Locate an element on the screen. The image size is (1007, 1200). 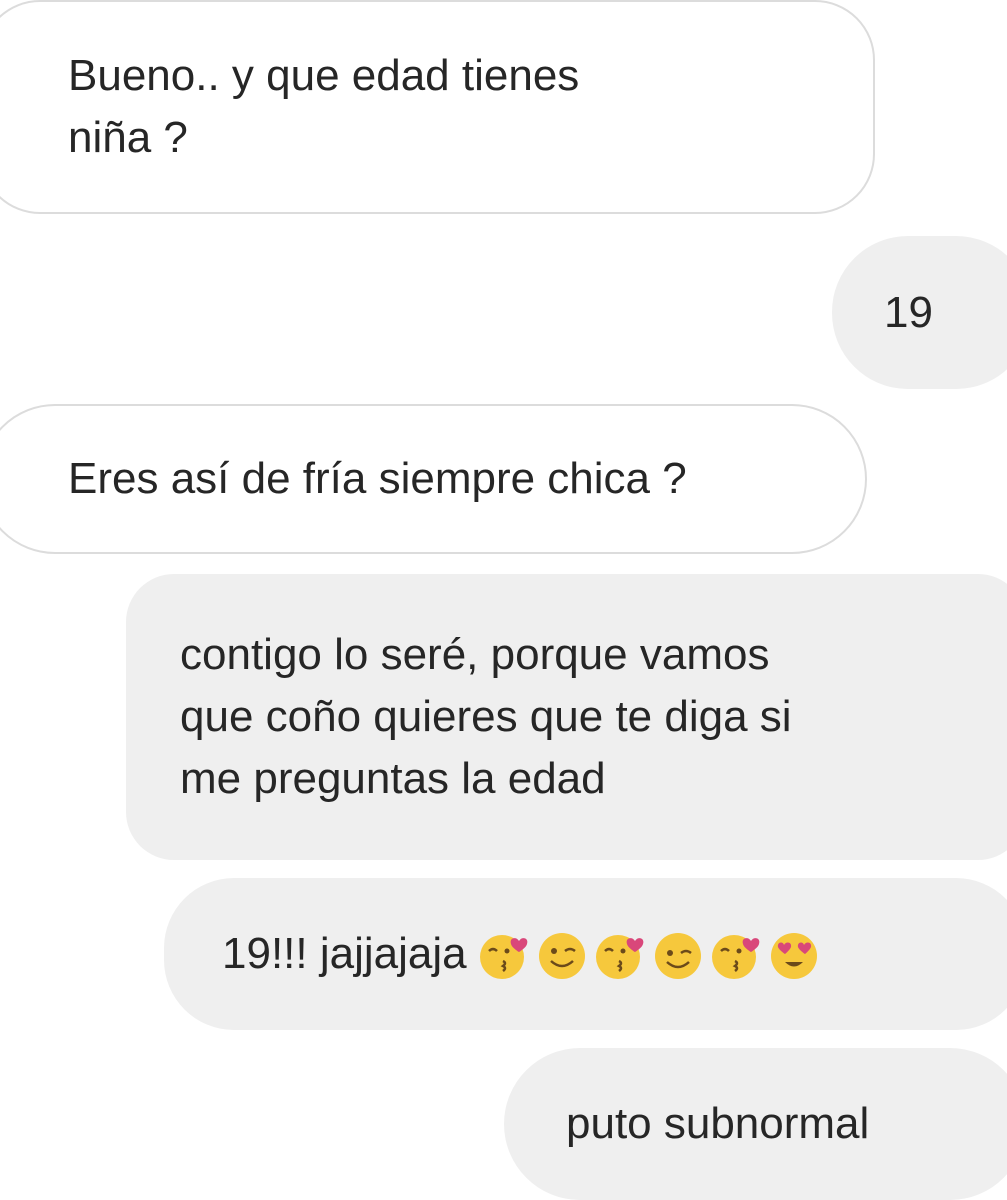
message-bubble-sent: 19 is located at coordinates (919, 312).